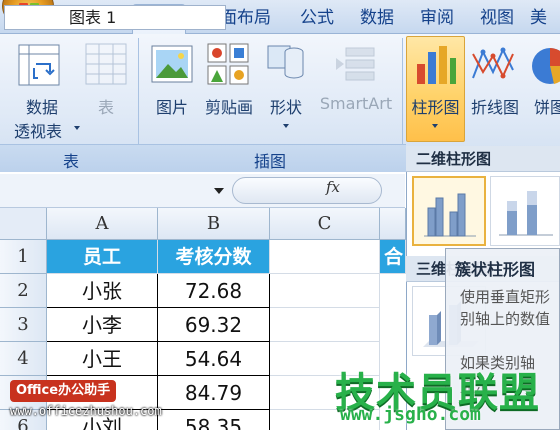  I want to click on cell-c3, so click(325, 325).